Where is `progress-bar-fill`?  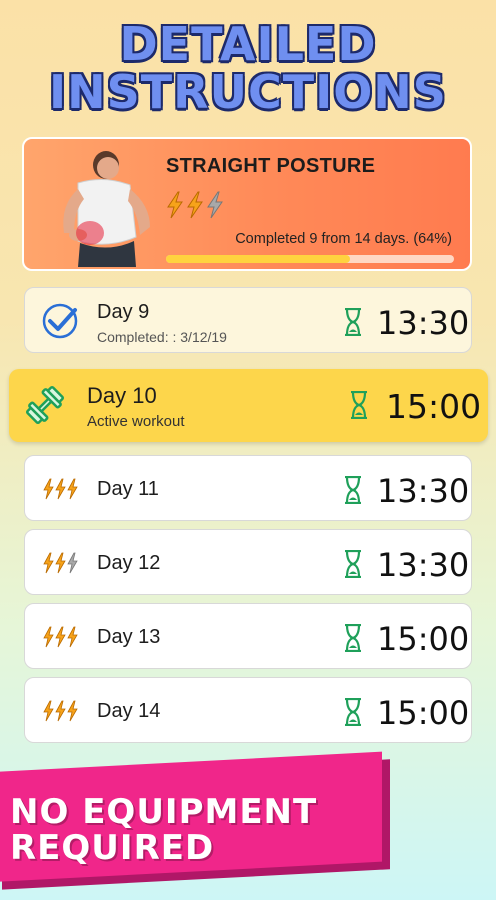 progress-bar-fill is located at coordinates (258, 259).